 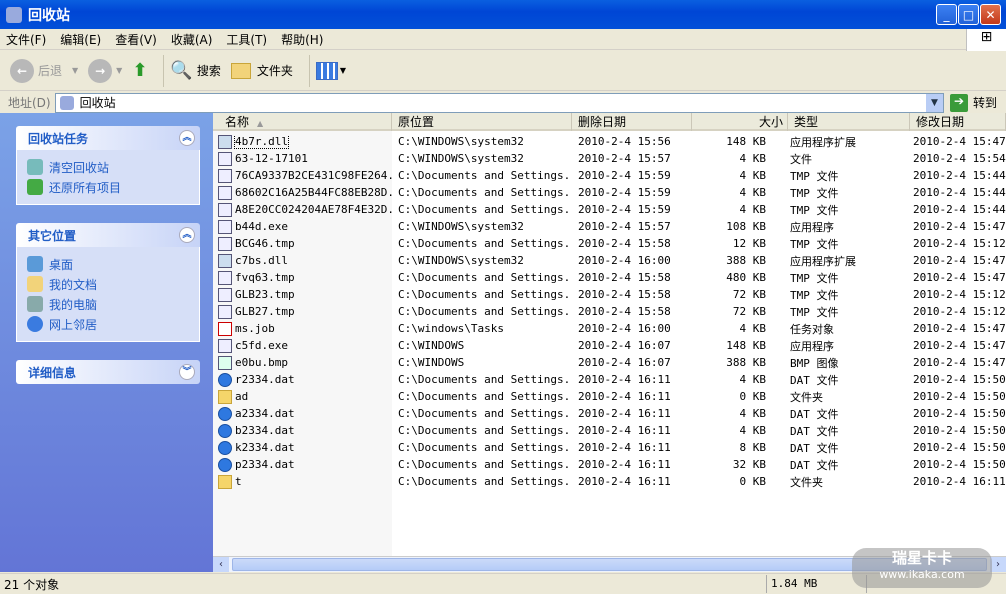 I want to click on search-button: 🔍 搜索, so click(x=195, y=70).